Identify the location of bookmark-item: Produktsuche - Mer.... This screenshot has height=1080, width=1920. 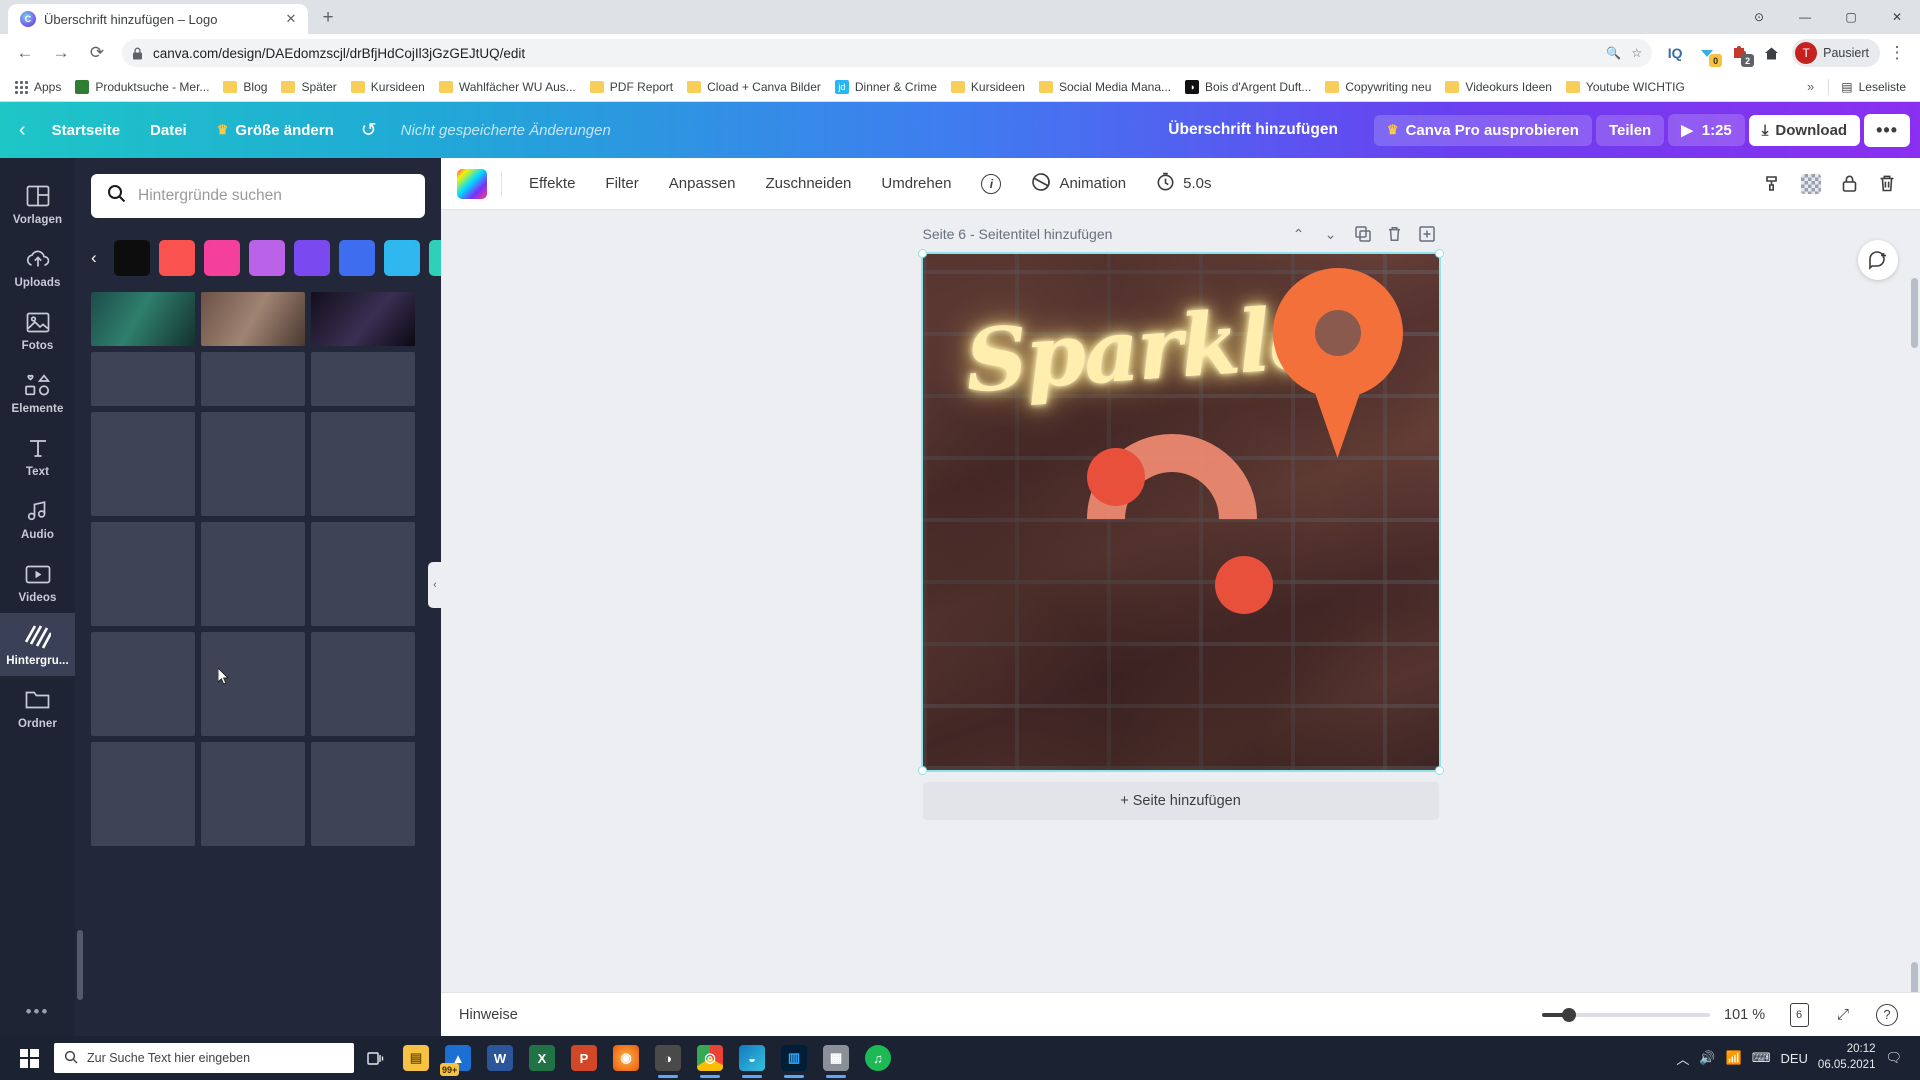
(142, 87).